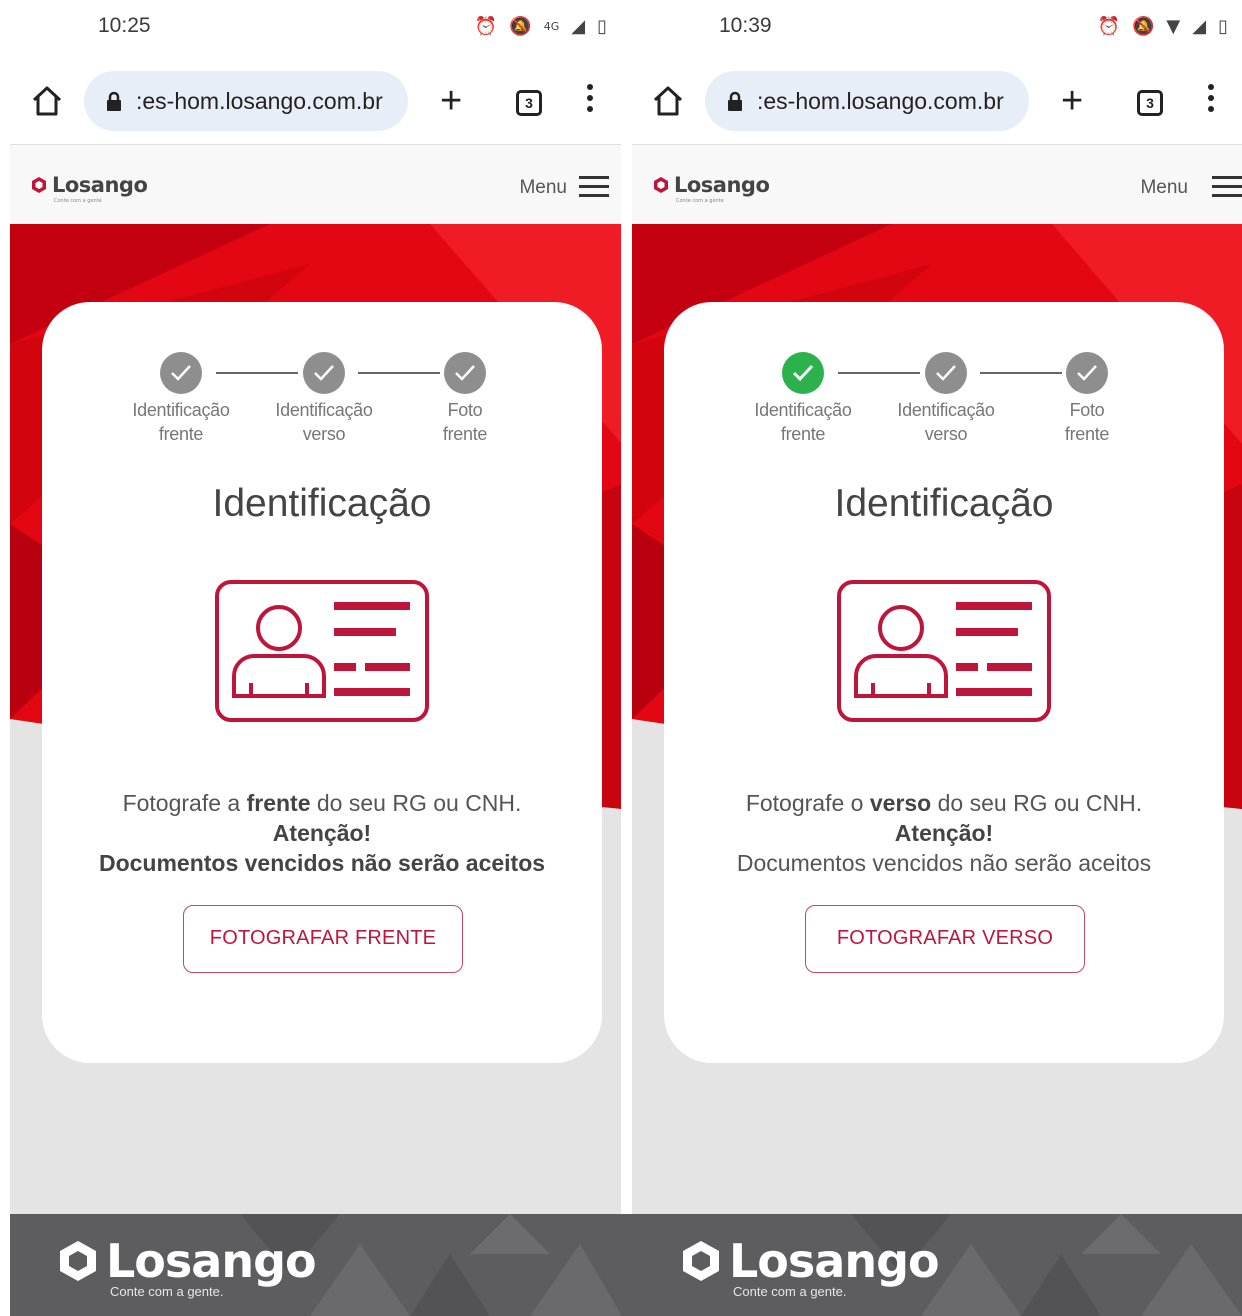  What do you see at coordinates (803, 399) in the screenshot?
I see `step-identificacao-frente: Identificação frente` at bounding box center [803, 399].